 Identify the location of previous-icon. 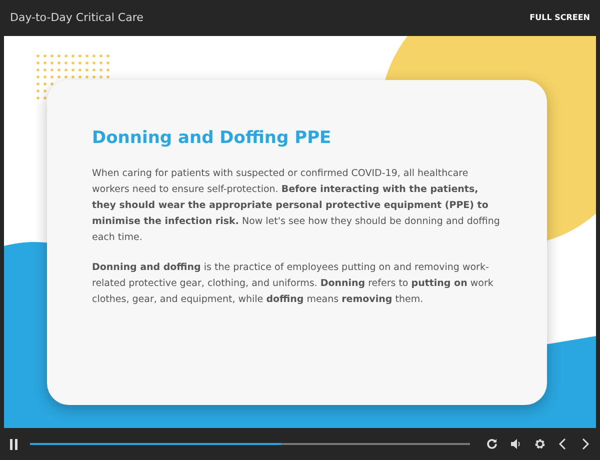
(563, 444).